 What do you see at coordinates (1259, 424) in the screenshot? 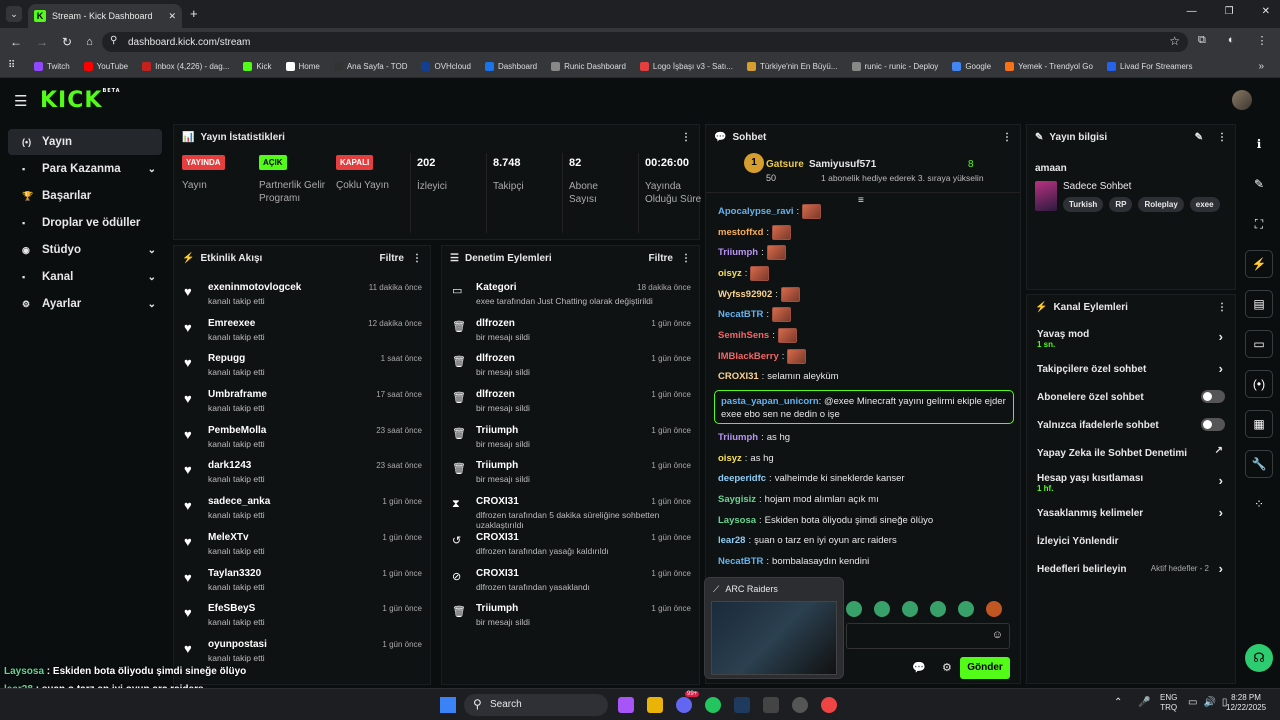
I see `layout-icon: ▦` at bounding box center [1259, 424].